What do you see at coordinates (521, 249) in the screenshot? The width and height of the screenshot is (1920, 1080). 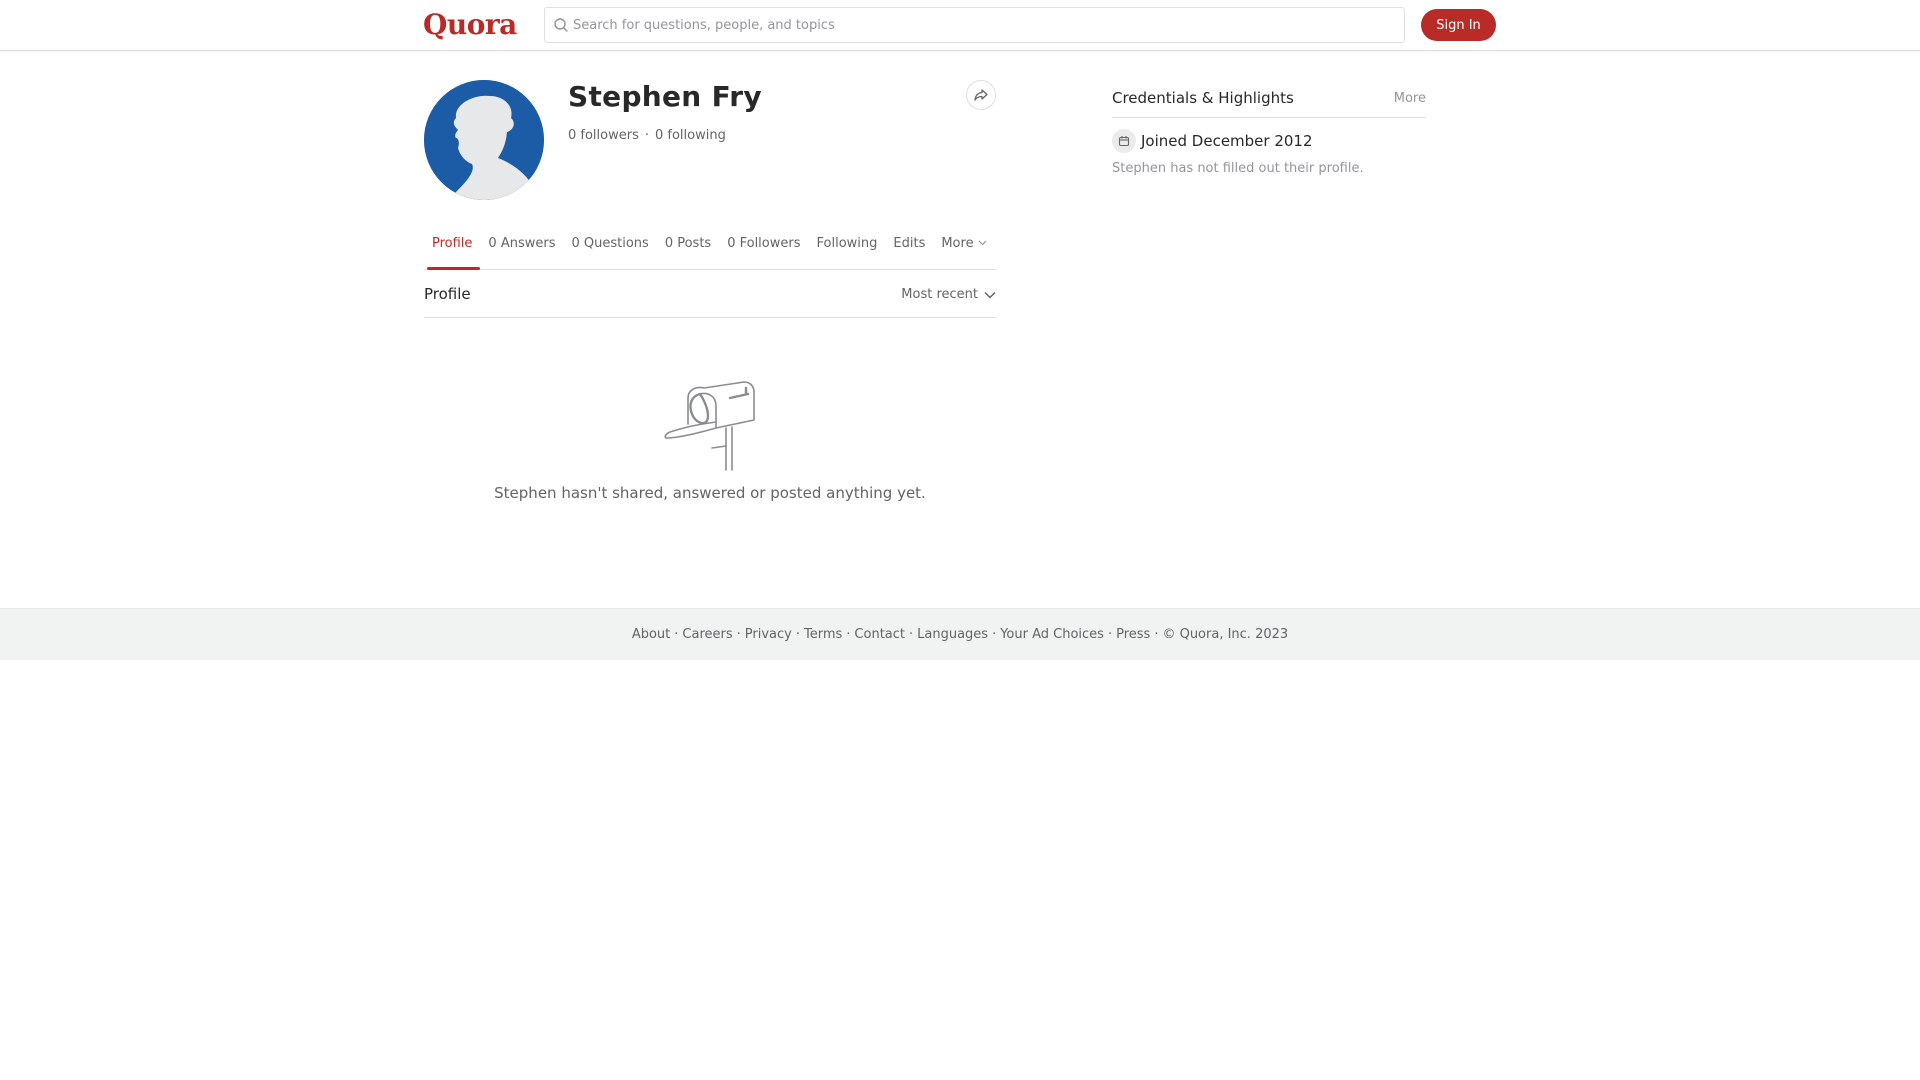 I see `tab-answers: 0 Answers` at bounding box center [521, 249].